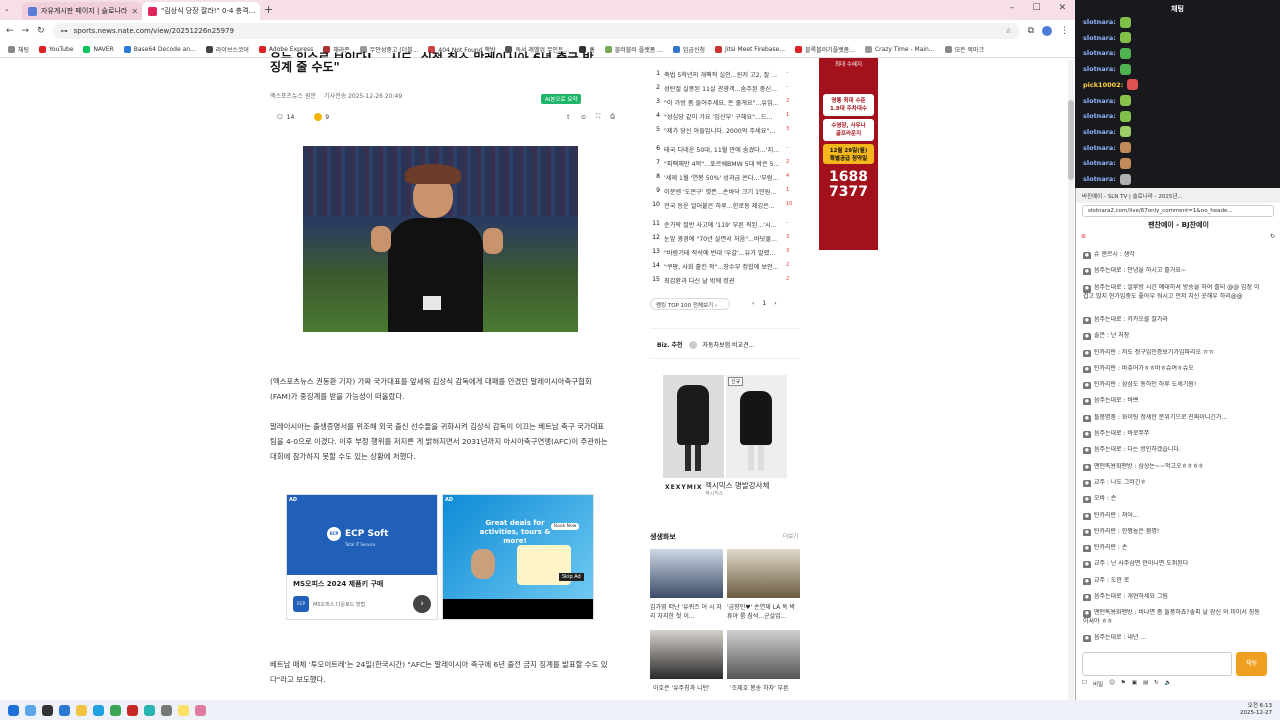 The height and width of the screenshot is (720, 1280). What do you see at coordinates (227, 49) in the screenshot?
I see `bookmark-item: 라이브스코어` at bounding box center [227, 49].